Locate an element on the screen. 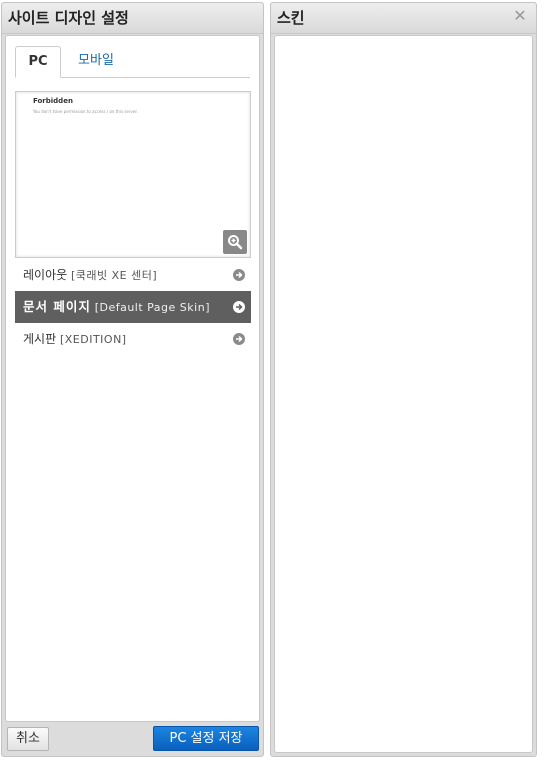 This screenshot has width=547, height=772. close-icon: ✕ is located at coordinates (520, 16).